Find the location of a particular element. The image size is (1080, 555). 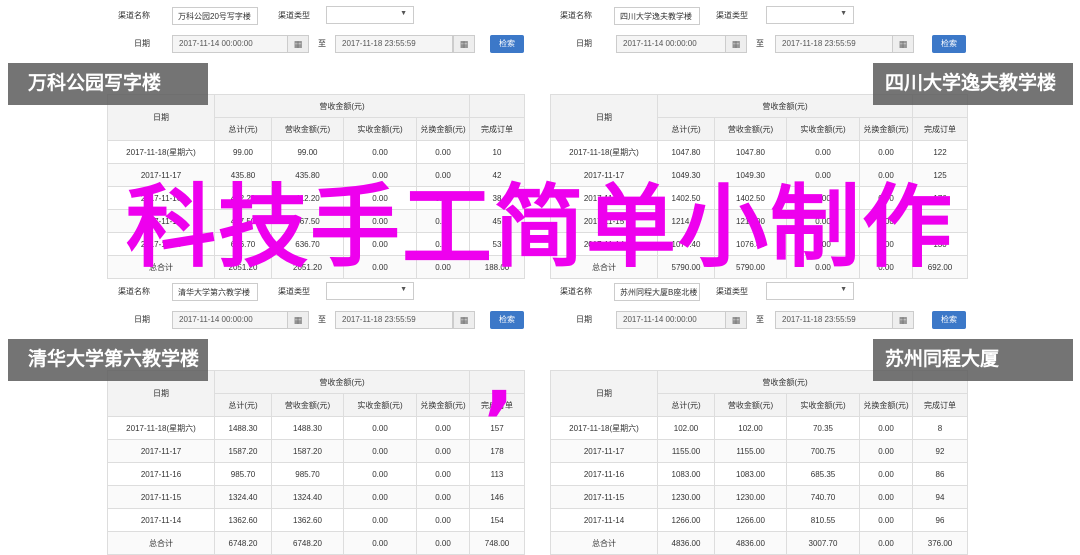

table-cell: 1083.00 is located at coordinates (750, 474).